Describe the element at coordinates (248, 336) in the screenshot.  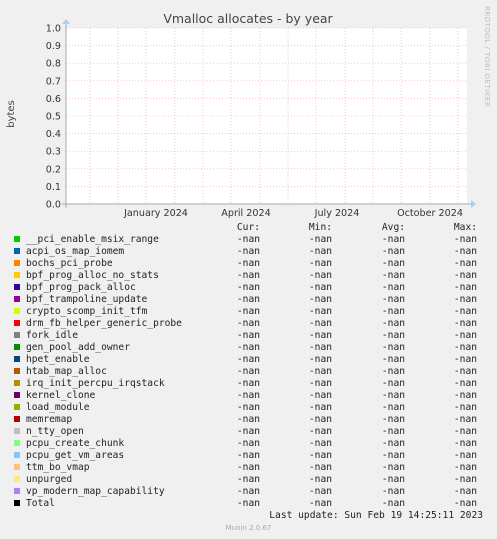
I see `legend-row: fork_idle -nan -nan -nan -nan` at that location.